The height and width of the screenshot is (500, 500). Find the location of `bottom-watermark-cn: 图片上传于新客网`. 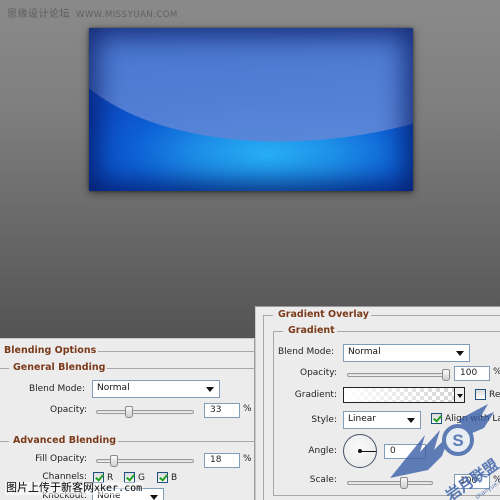

bottom-watermark-cn: 图片上传于新客网 is located at coordinates (50, 487).